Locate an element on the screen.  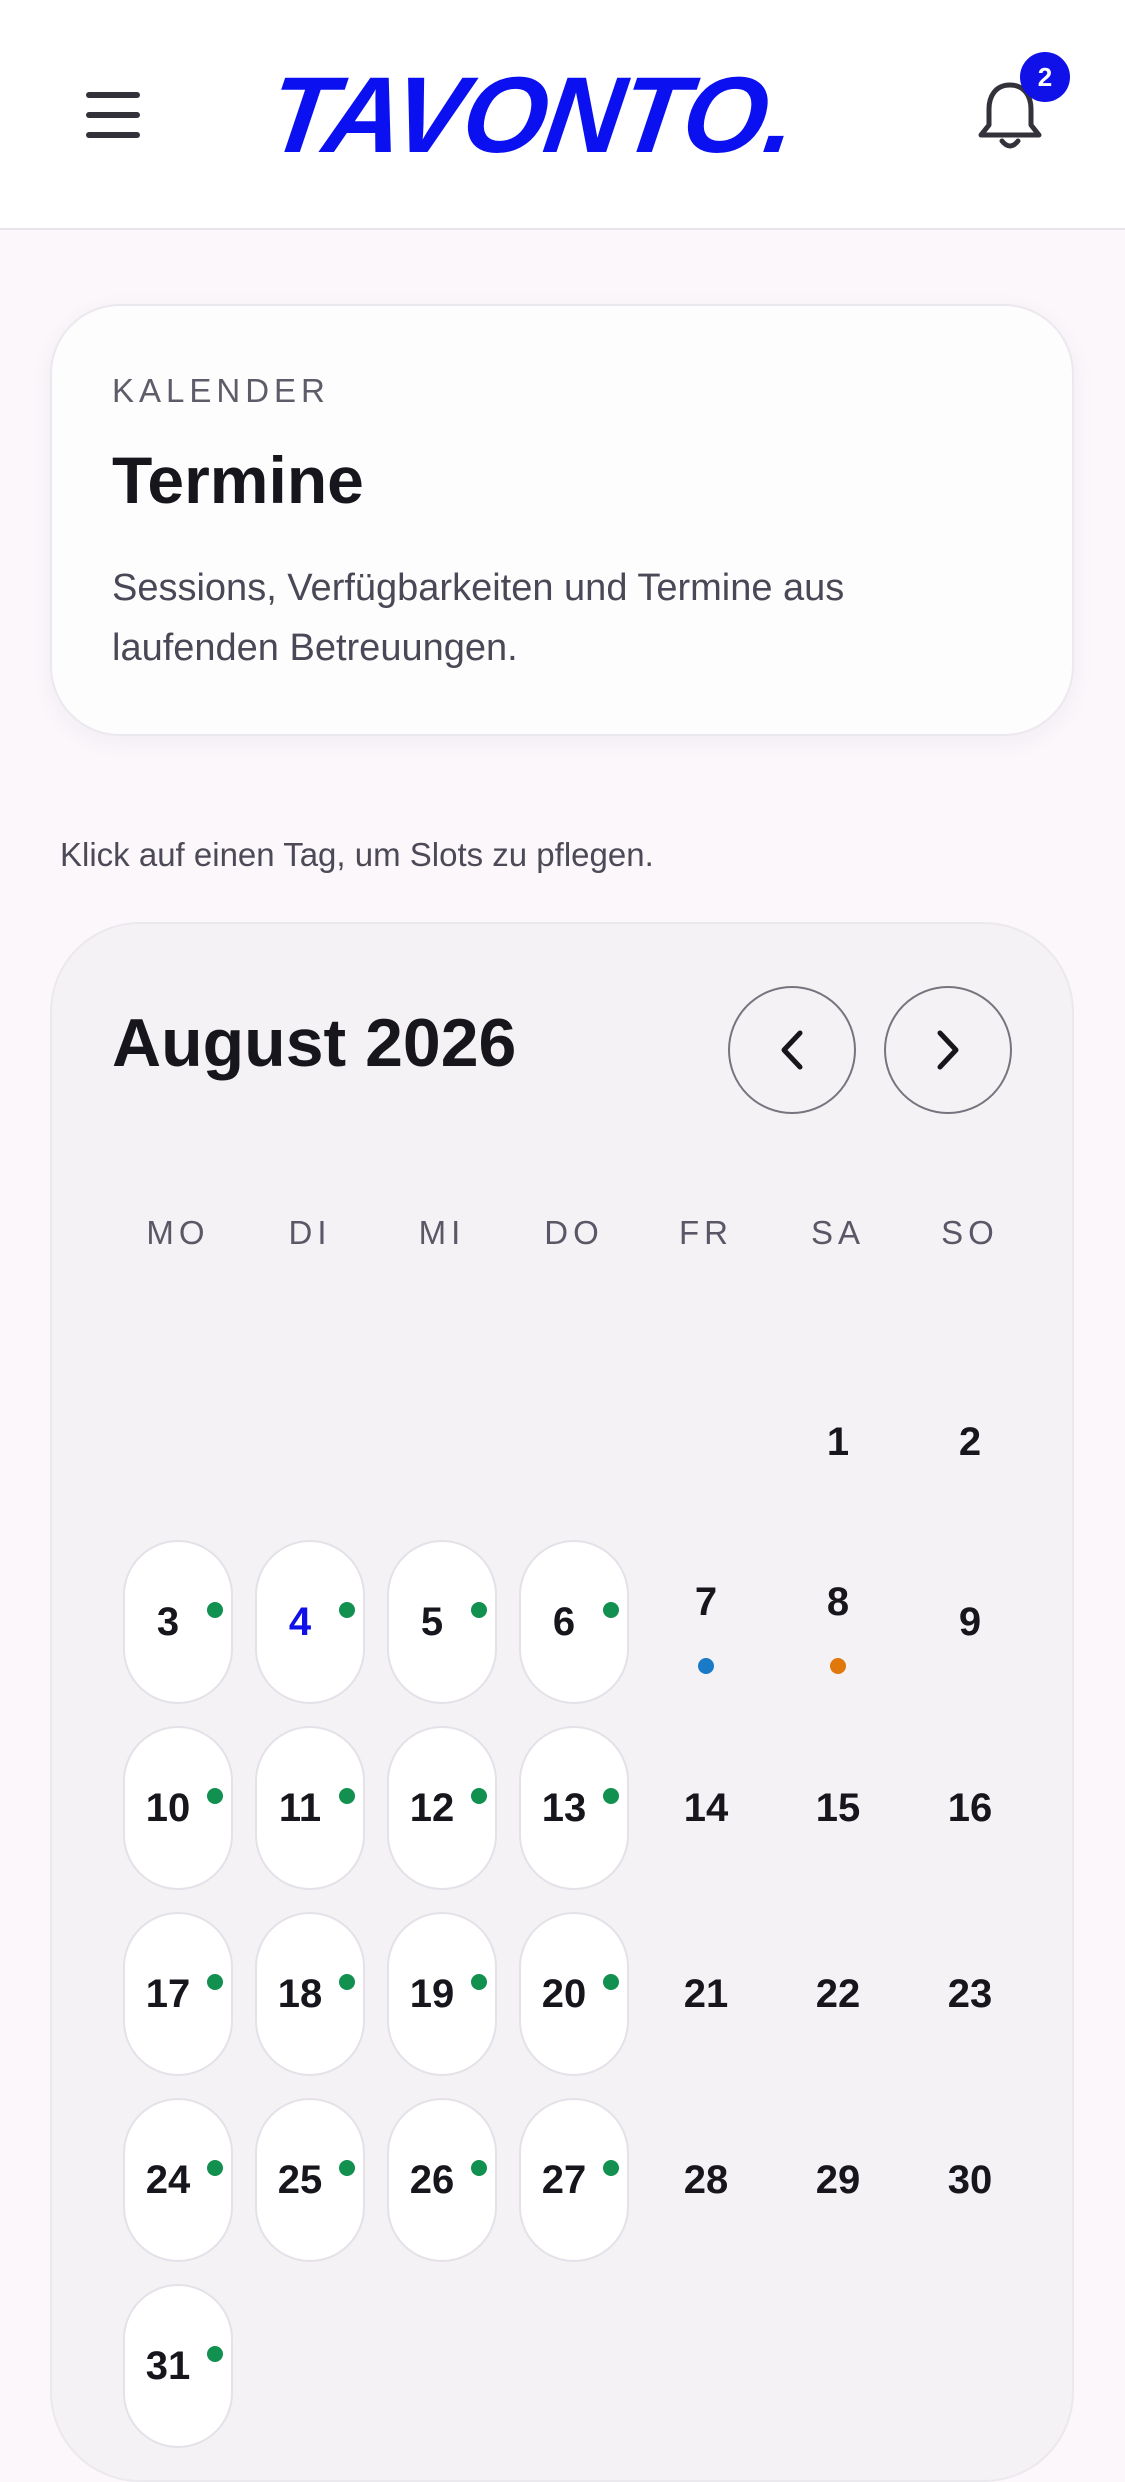
day-number: 7 is located at coordinates (706, 1601).